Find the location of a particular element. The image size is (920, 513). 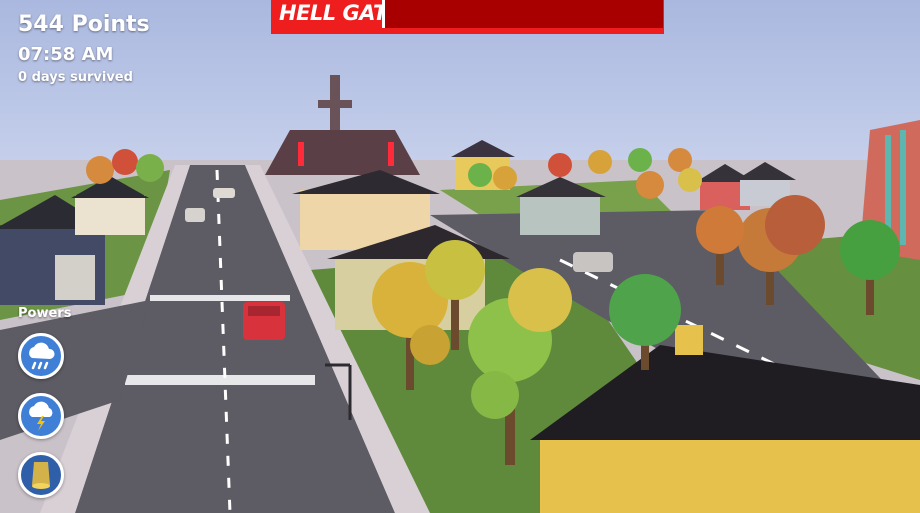

points-counter: 544 Points is located at coordinates (84, 24).